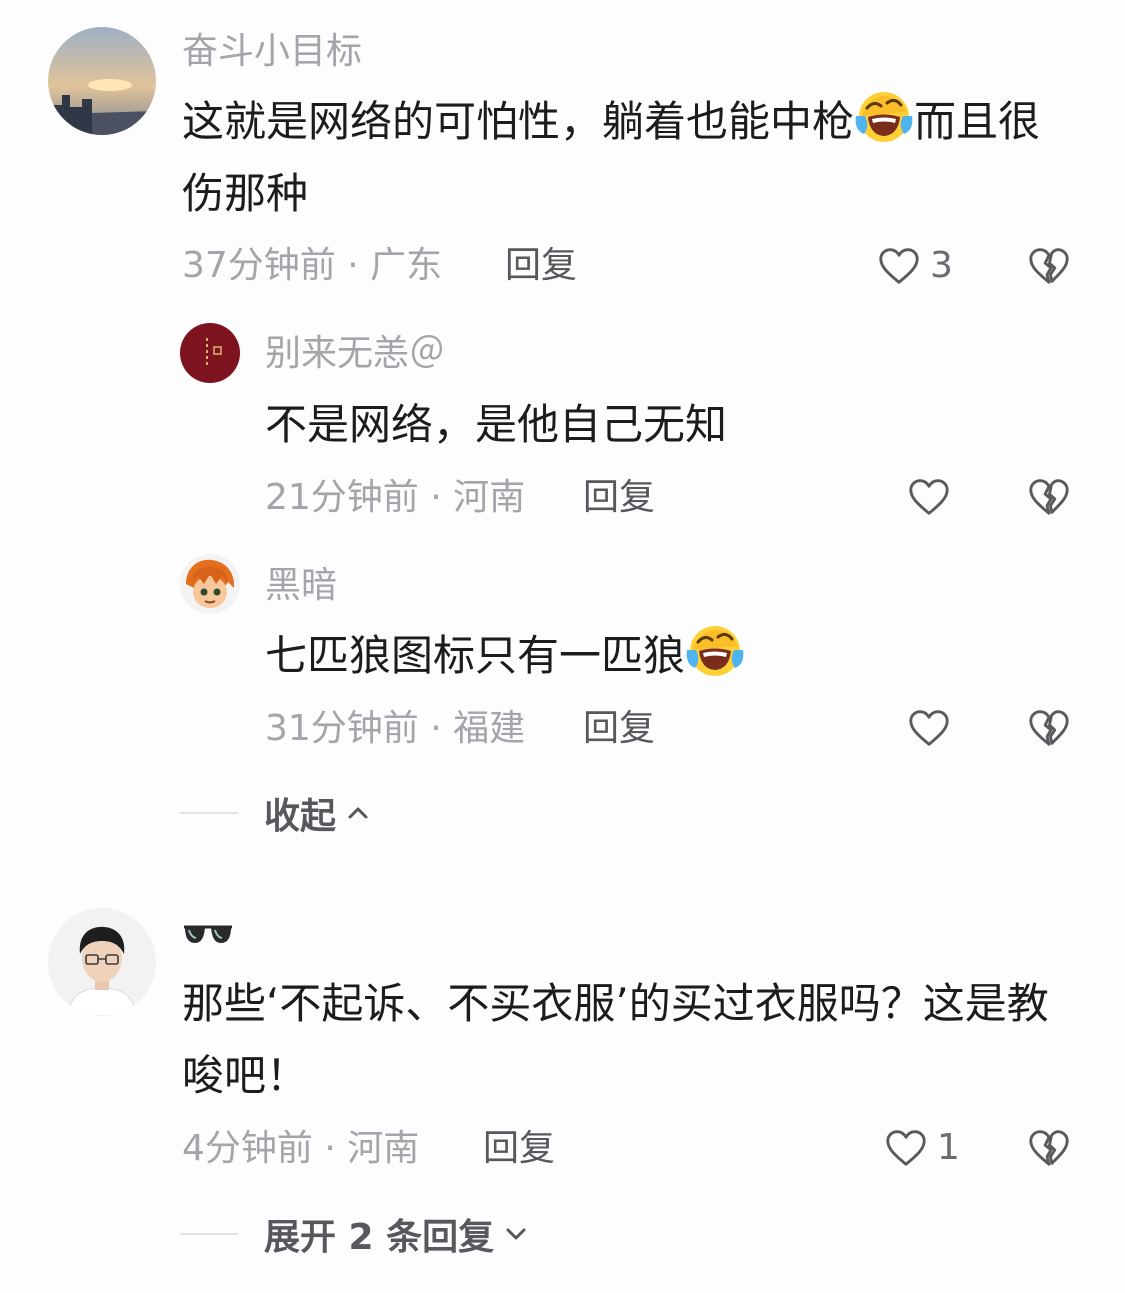 Image resolution: width=1125 pixels, height=1293 pixels. Describe the element at coordinates (395, 728) in the screenshot. I see `reply-meta: 31分钟前 · 福建` at that location.